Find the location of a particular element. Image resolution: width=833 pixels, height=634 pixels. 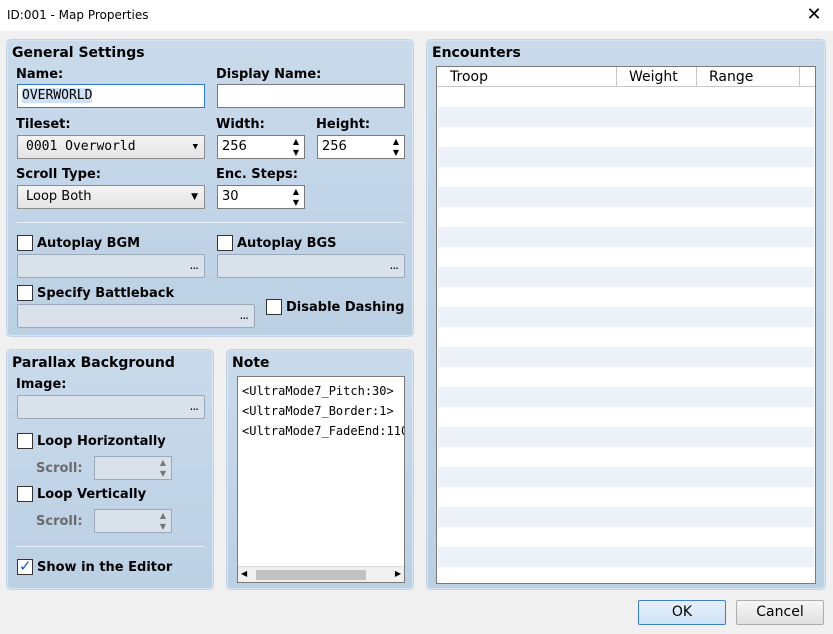

tileset-value: 0001 Overworld is located at coordinates (81, 146).